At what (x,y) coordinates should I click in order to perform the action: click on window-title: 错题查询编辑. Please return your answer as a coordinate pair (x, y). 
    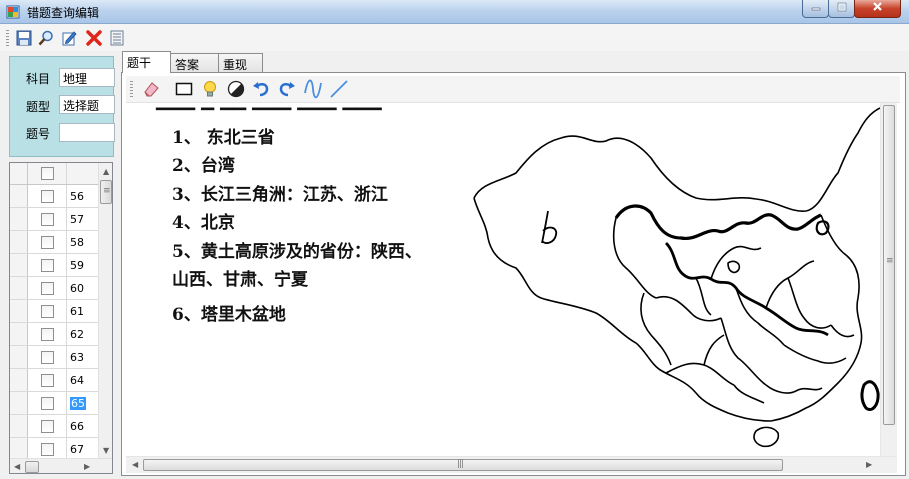
    Looking at the image, I should click on (63, 13).